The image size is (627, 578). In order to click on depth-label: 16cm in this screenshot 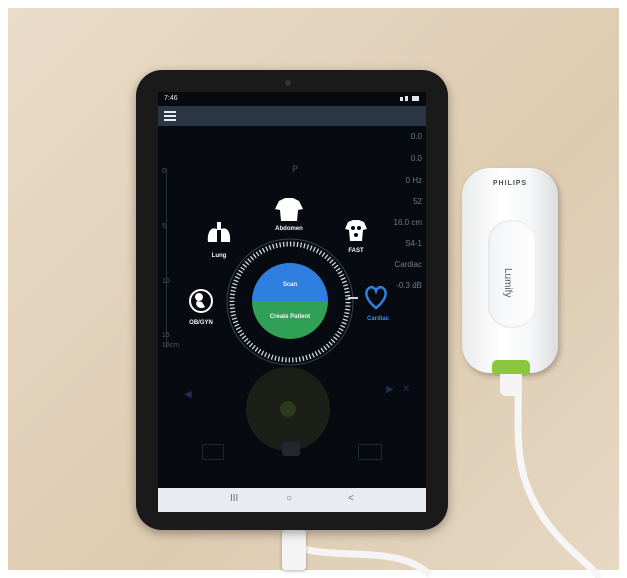, I will do `click(171, 345)`.